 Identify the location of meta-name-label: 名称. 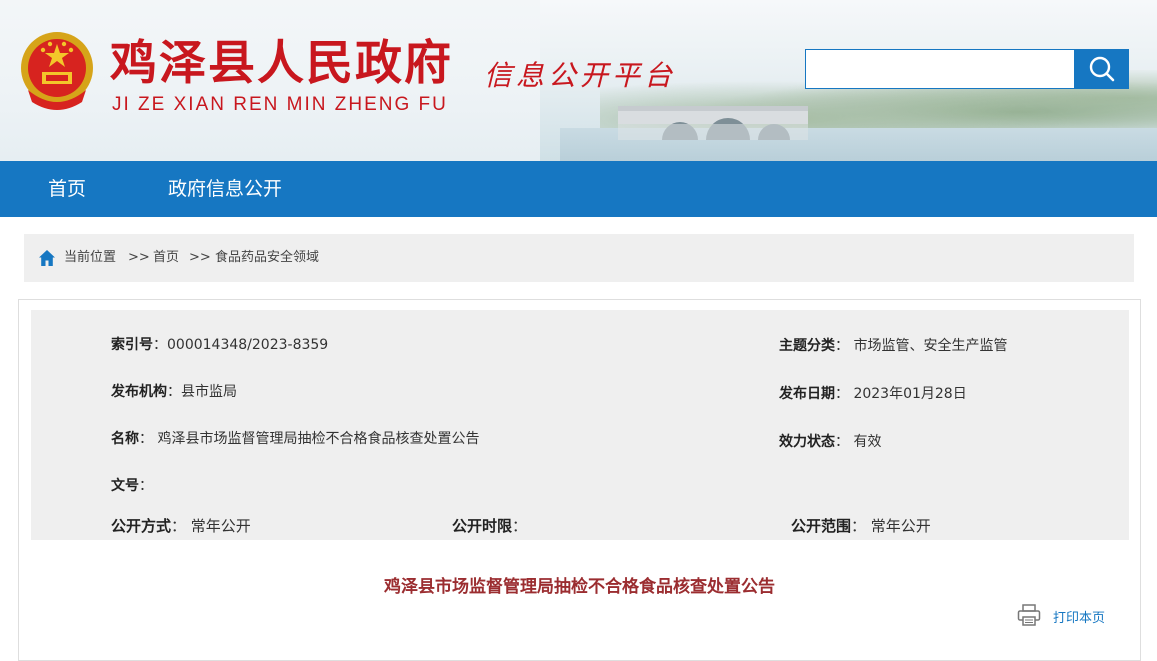
(125, 439).